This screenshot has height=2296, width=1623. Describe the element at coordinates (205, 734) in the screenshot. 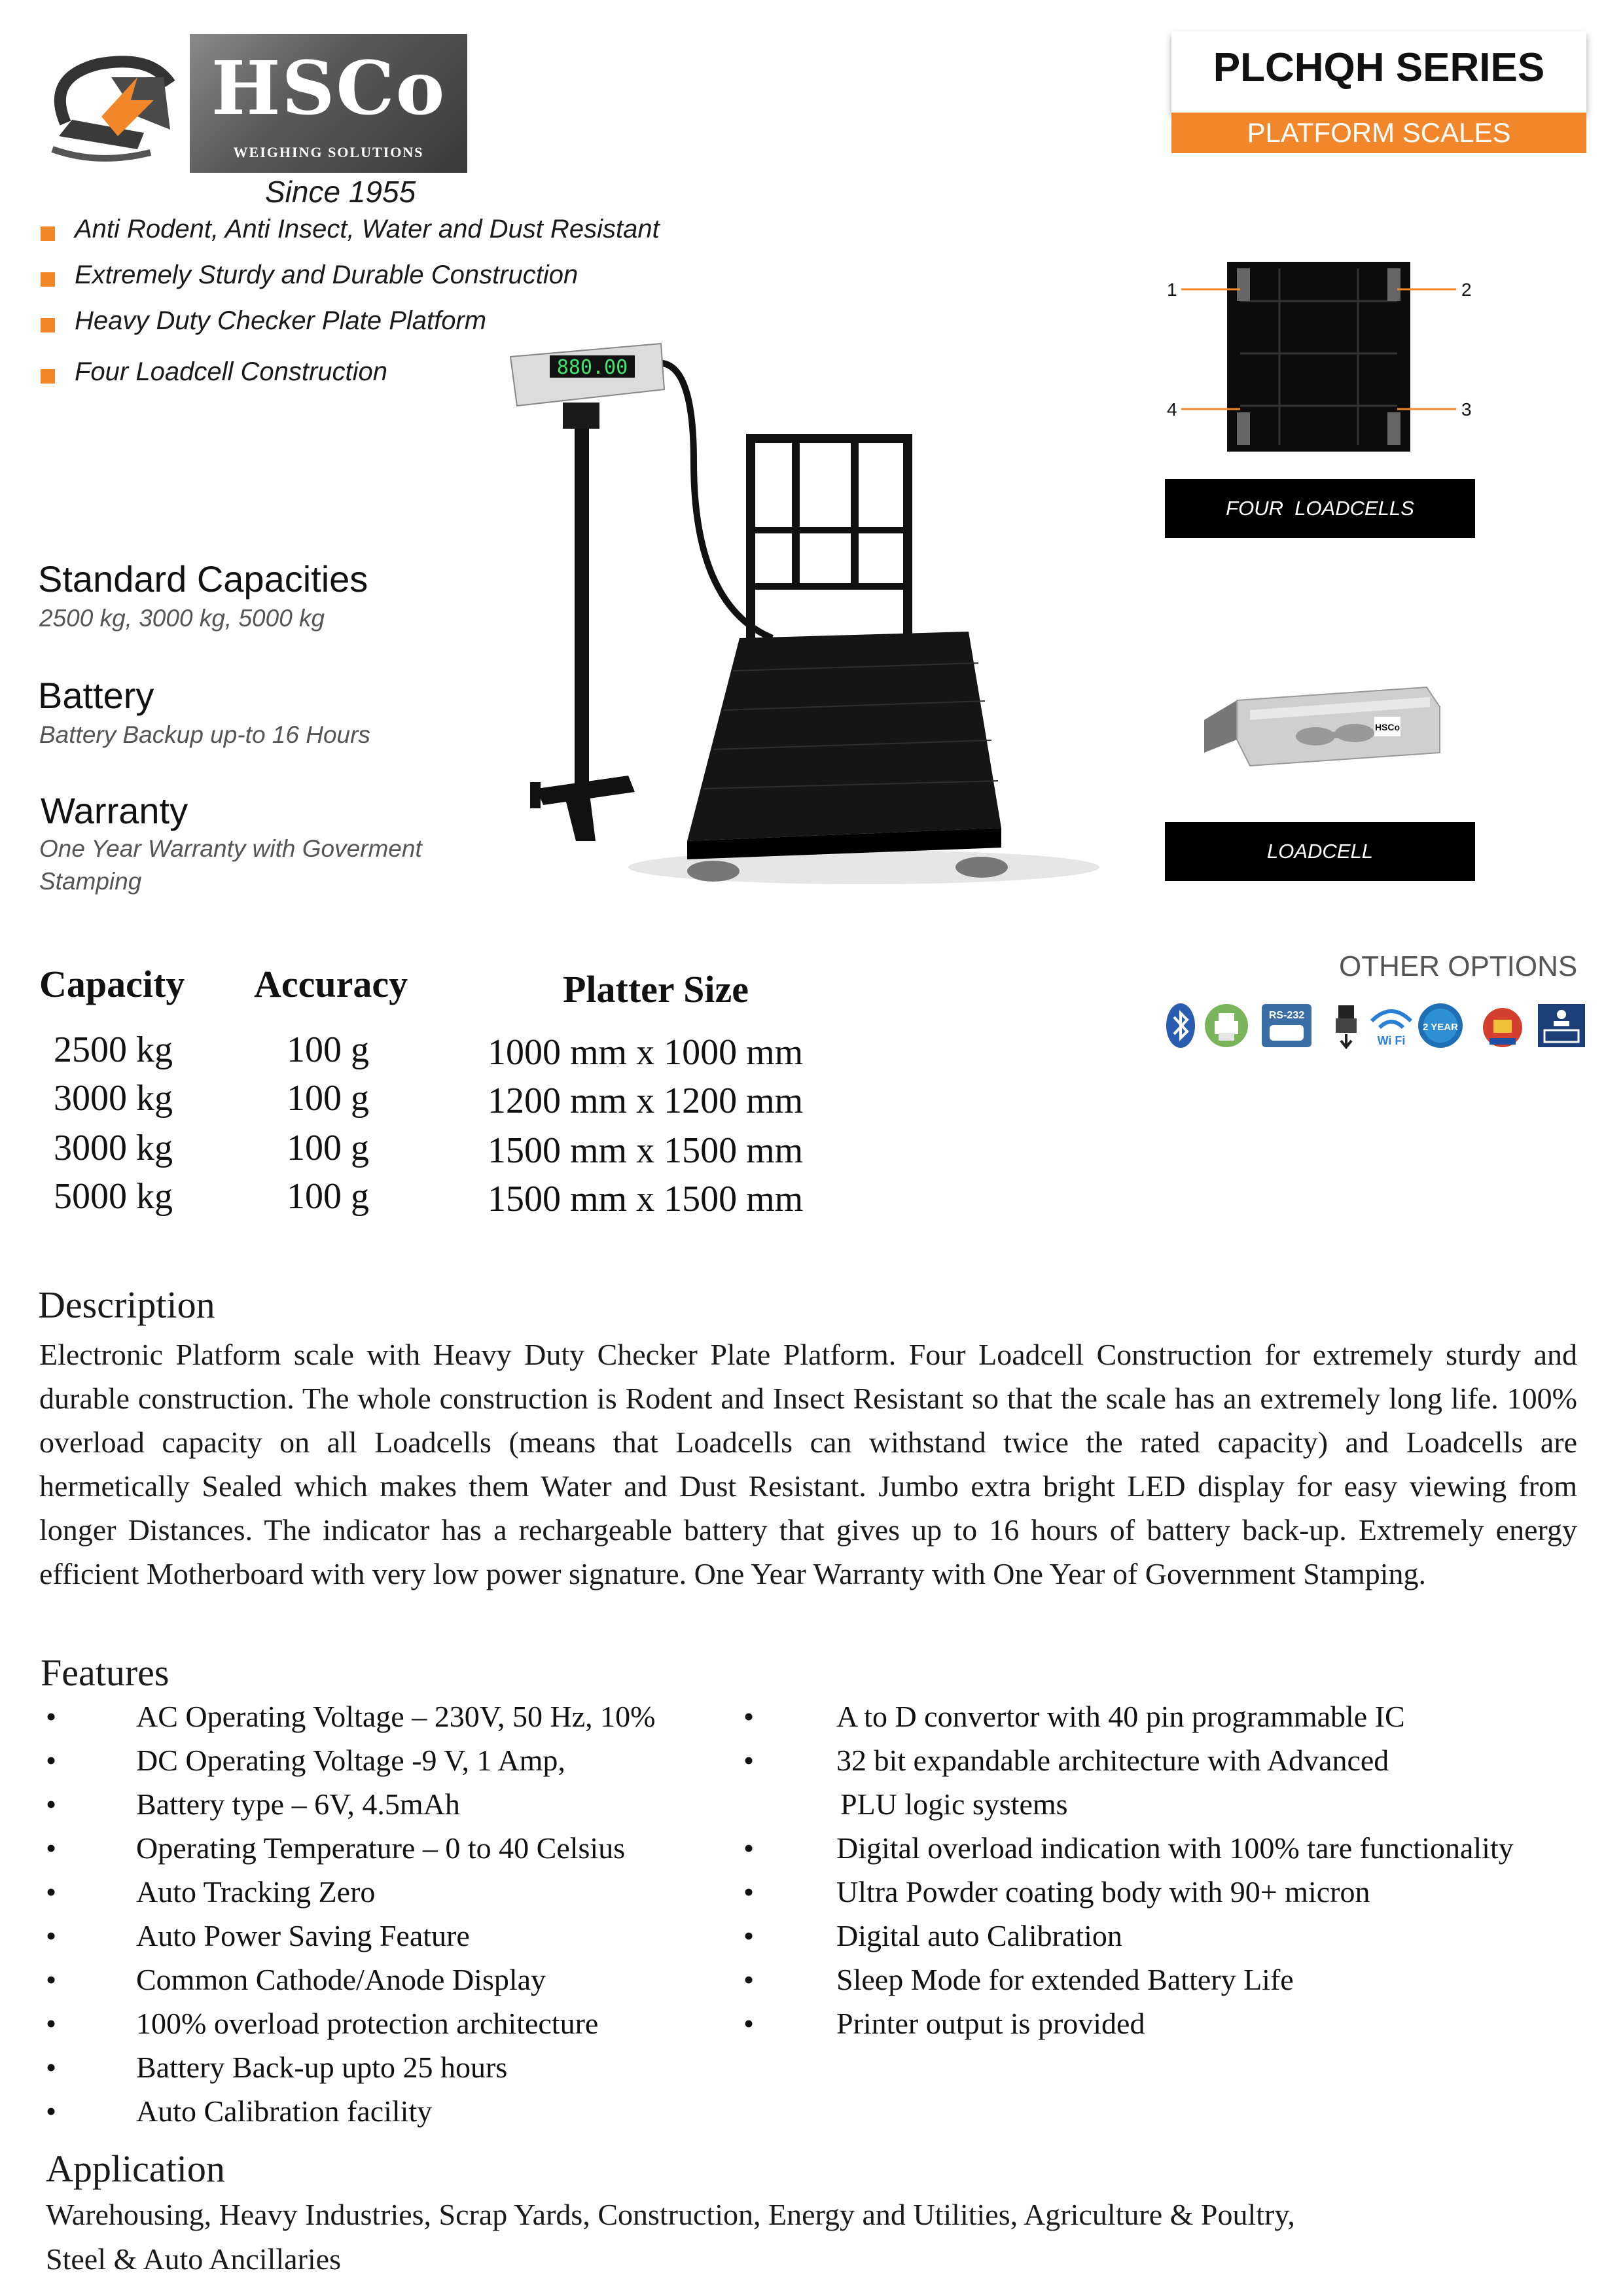

I see `battery-value: Battery Backup up-to 16 Hours` at that location.